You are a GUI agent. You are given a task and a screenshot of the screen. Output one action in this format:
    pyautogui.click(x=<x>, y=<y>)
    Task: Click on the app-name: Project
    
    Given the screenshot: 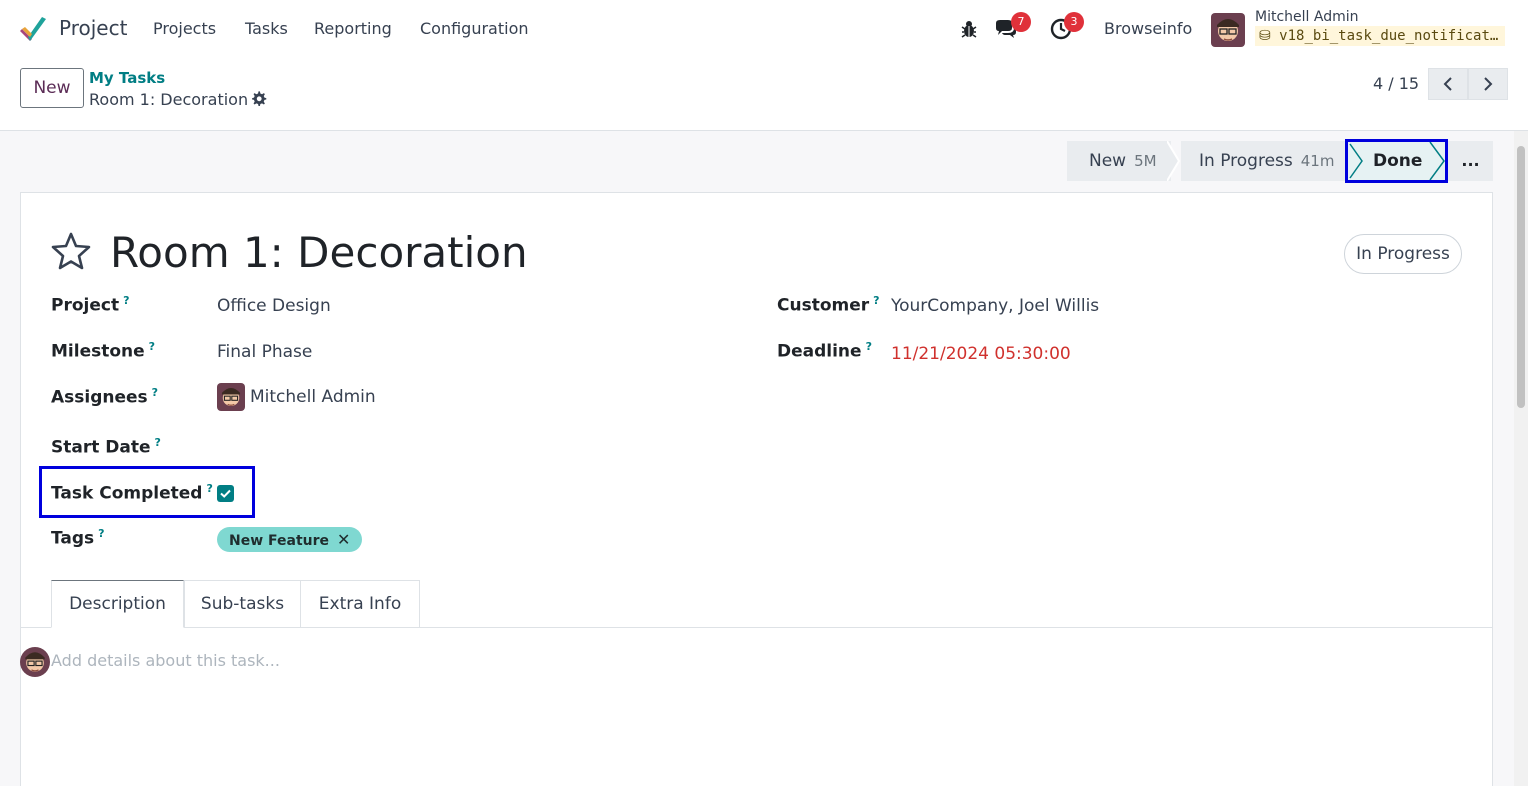 What is the action you would take?
    pyautogui.click(x=93, y=28)
    